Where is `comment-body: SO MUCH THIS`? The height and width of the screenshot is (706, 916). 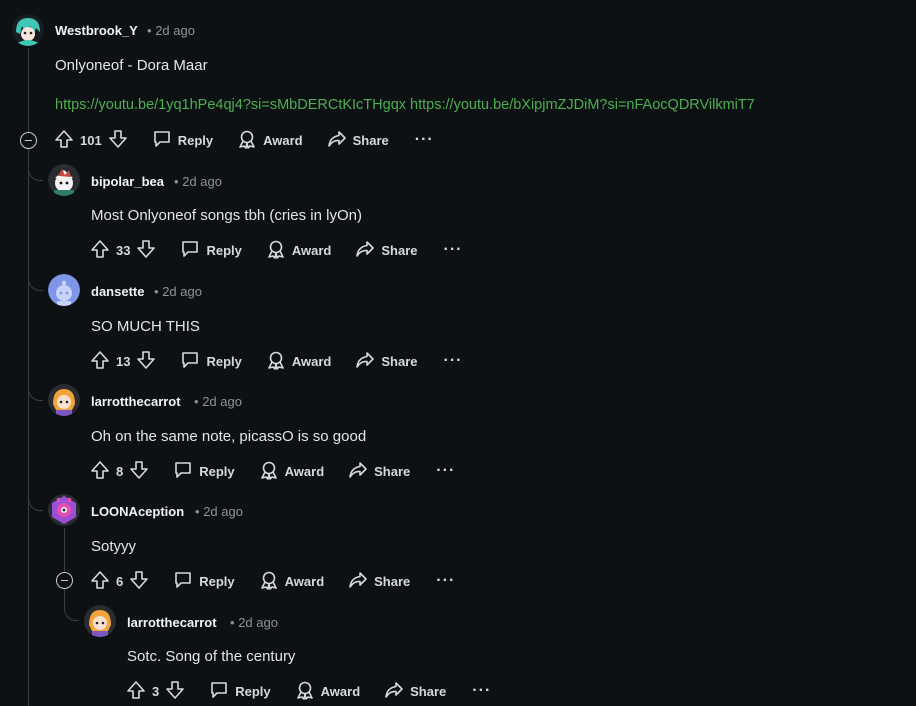
comment-body: SO MUCH THIS is located at coordinates (145, 326).